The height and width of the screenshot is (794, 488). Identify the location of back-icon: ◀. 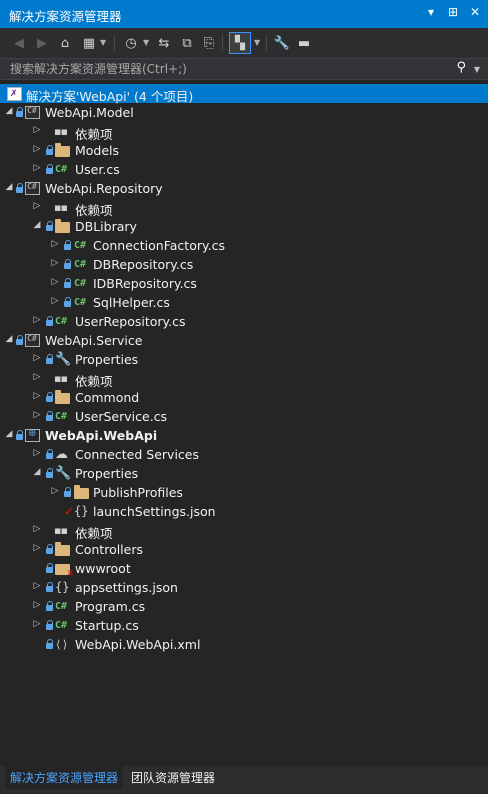
(19, 43).